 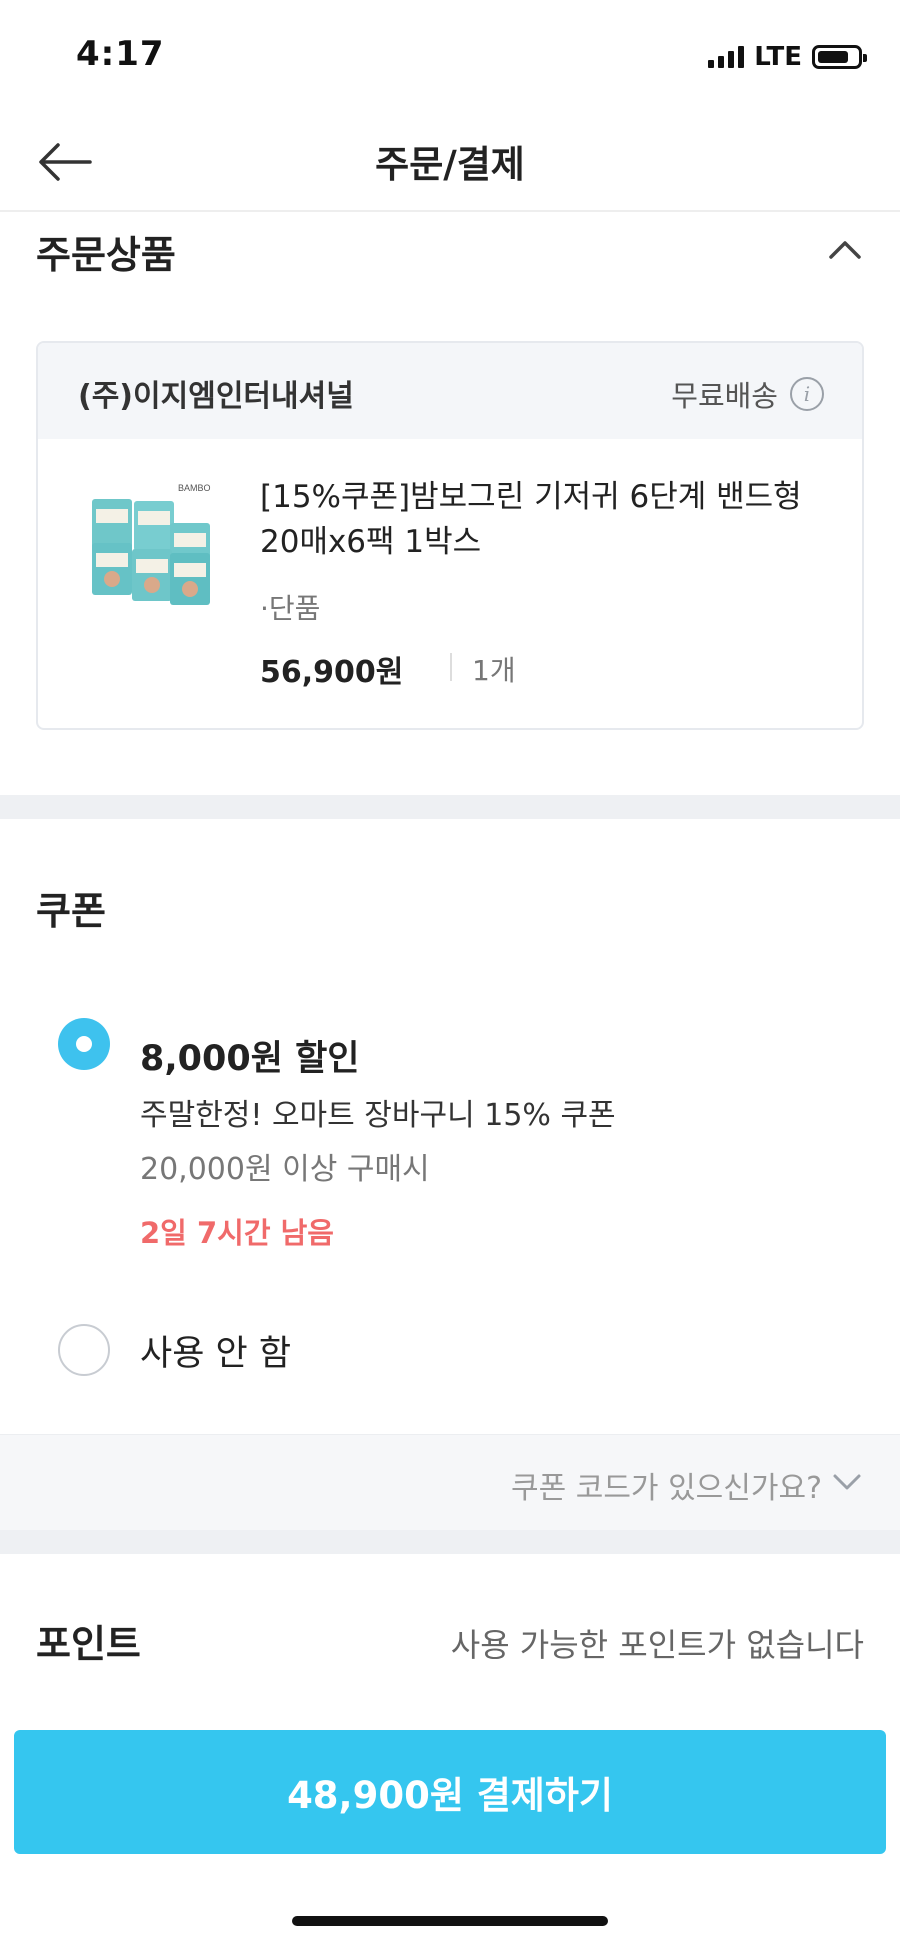 I want to click on pay-button: 48,900원 결제하기, so click(x=450, y=1792).